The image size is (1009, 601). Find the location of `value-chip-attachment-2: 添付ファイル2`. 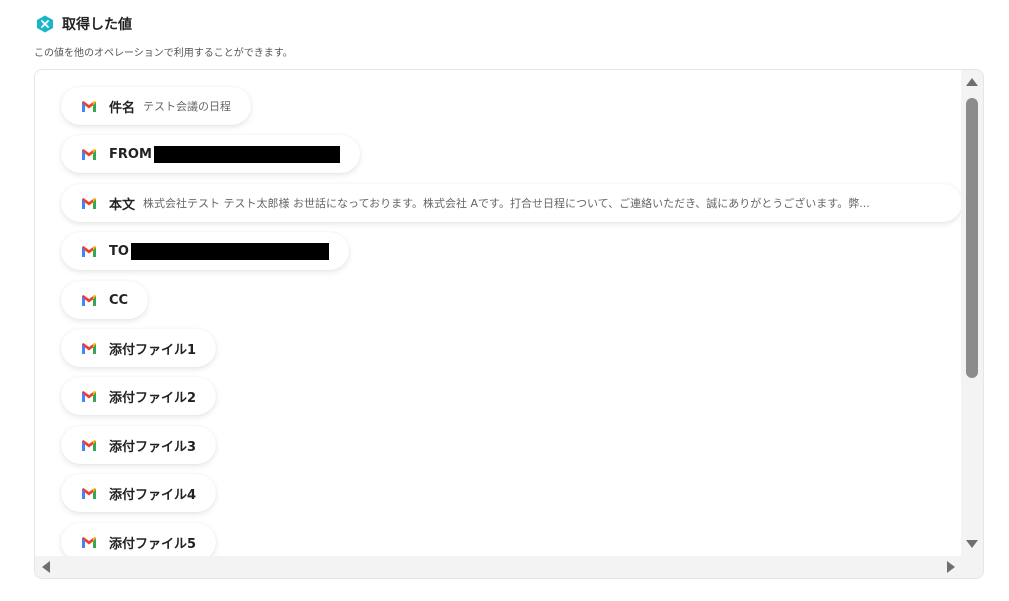

value-chip-attachment-2: 添付ファイル2 is located at coordinates (139, 396).